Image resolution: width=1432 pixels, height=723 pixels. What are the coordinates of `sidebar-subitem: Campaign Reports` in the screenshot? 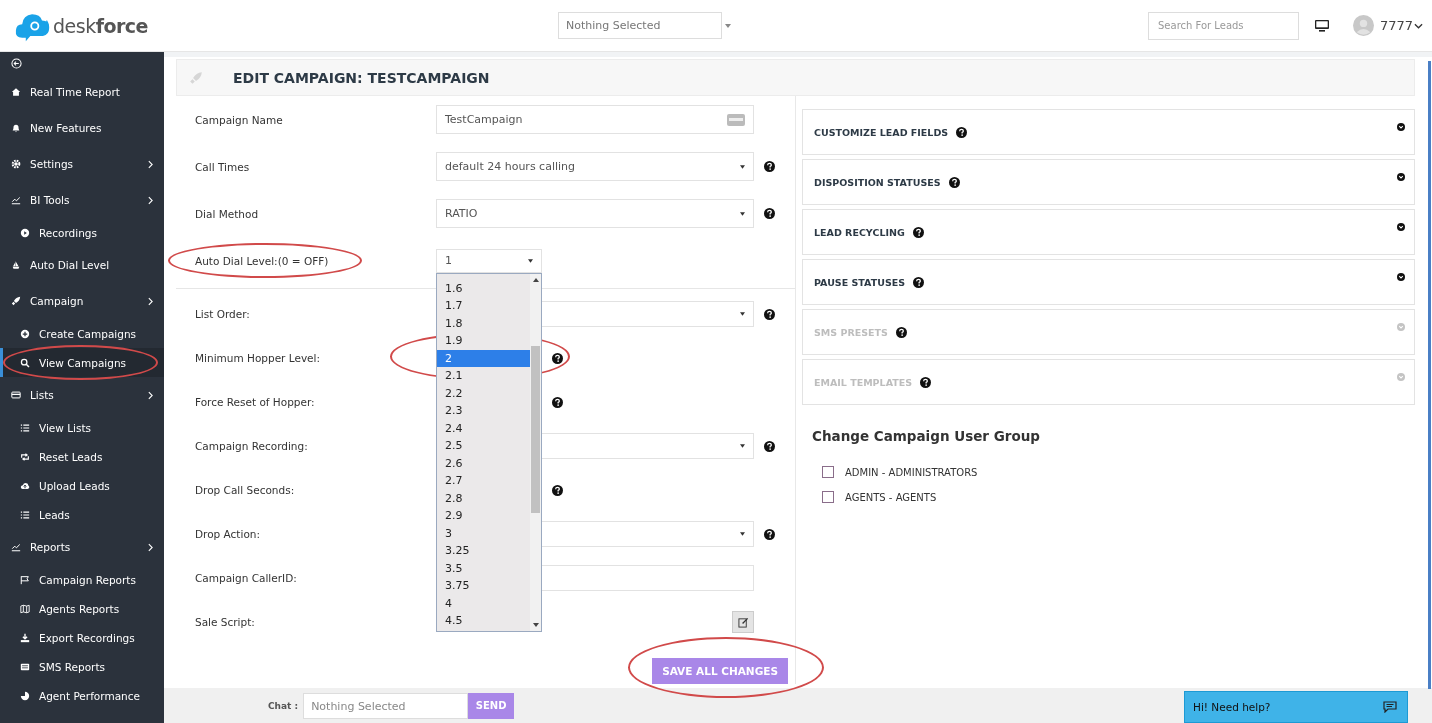 It's located at (82, 579).